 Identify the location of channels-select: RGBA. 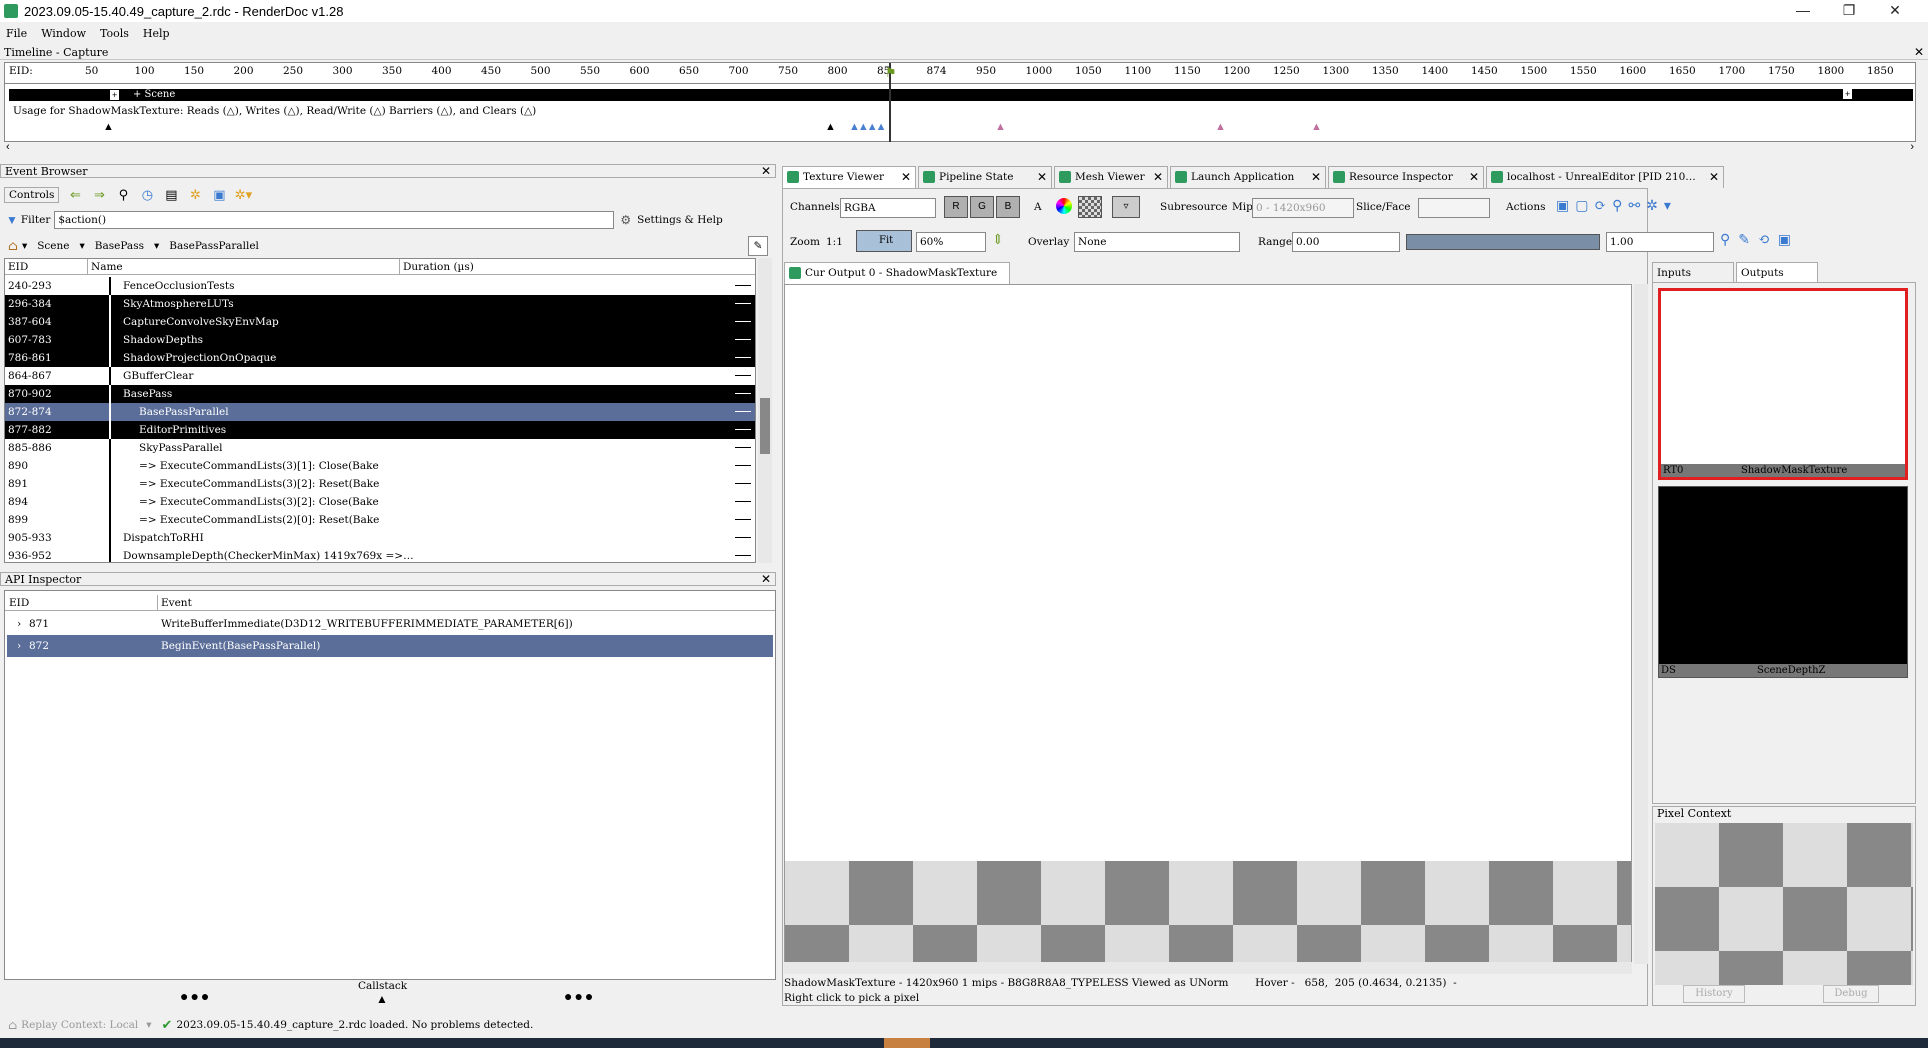
(888, 208).